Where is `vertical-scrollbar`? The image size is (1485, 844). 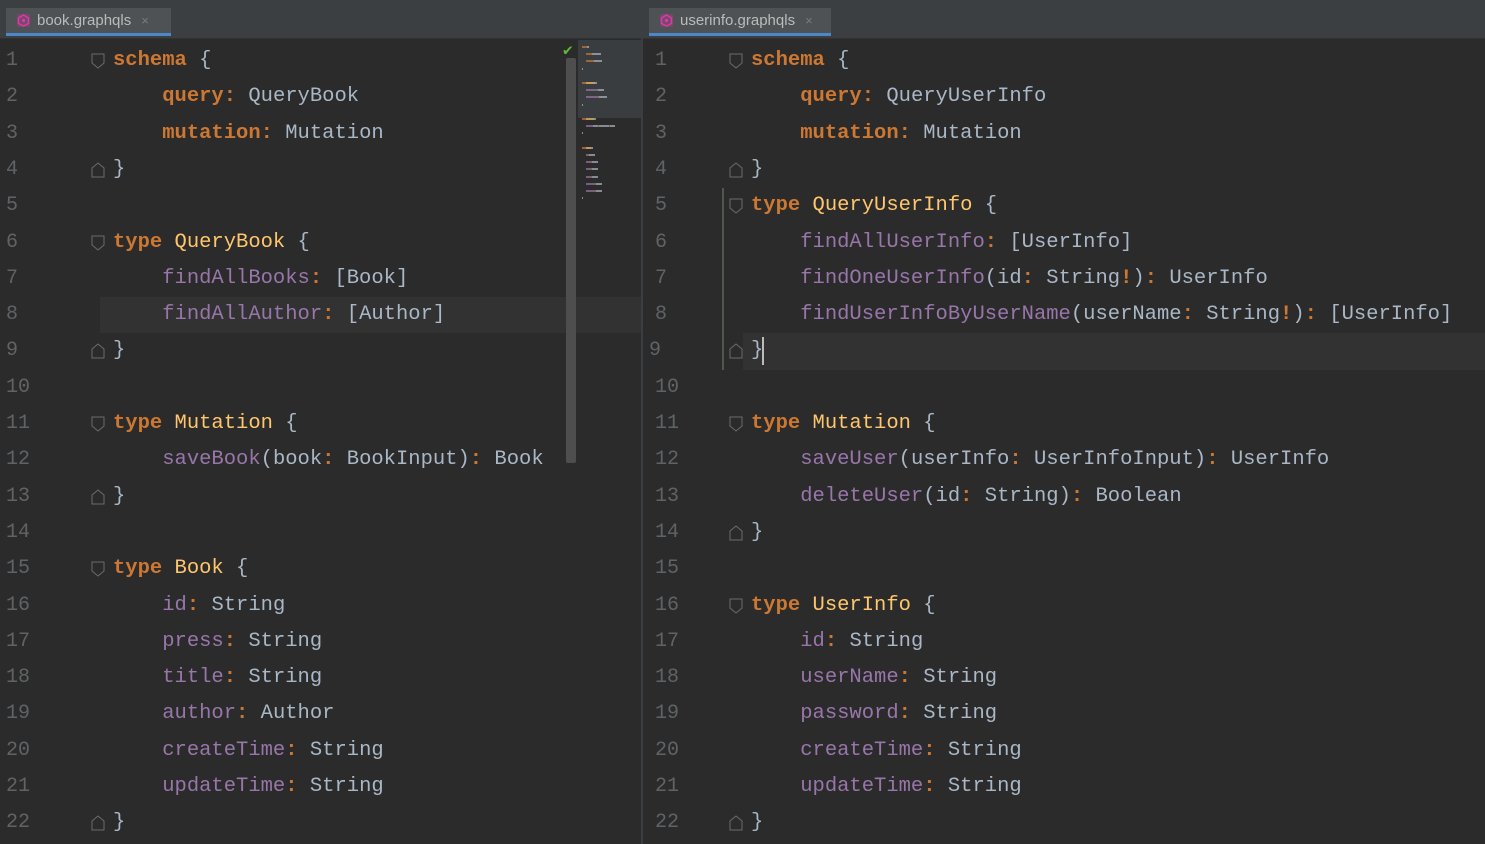
vertical-scrollbar is located at coordinates (571, 260).